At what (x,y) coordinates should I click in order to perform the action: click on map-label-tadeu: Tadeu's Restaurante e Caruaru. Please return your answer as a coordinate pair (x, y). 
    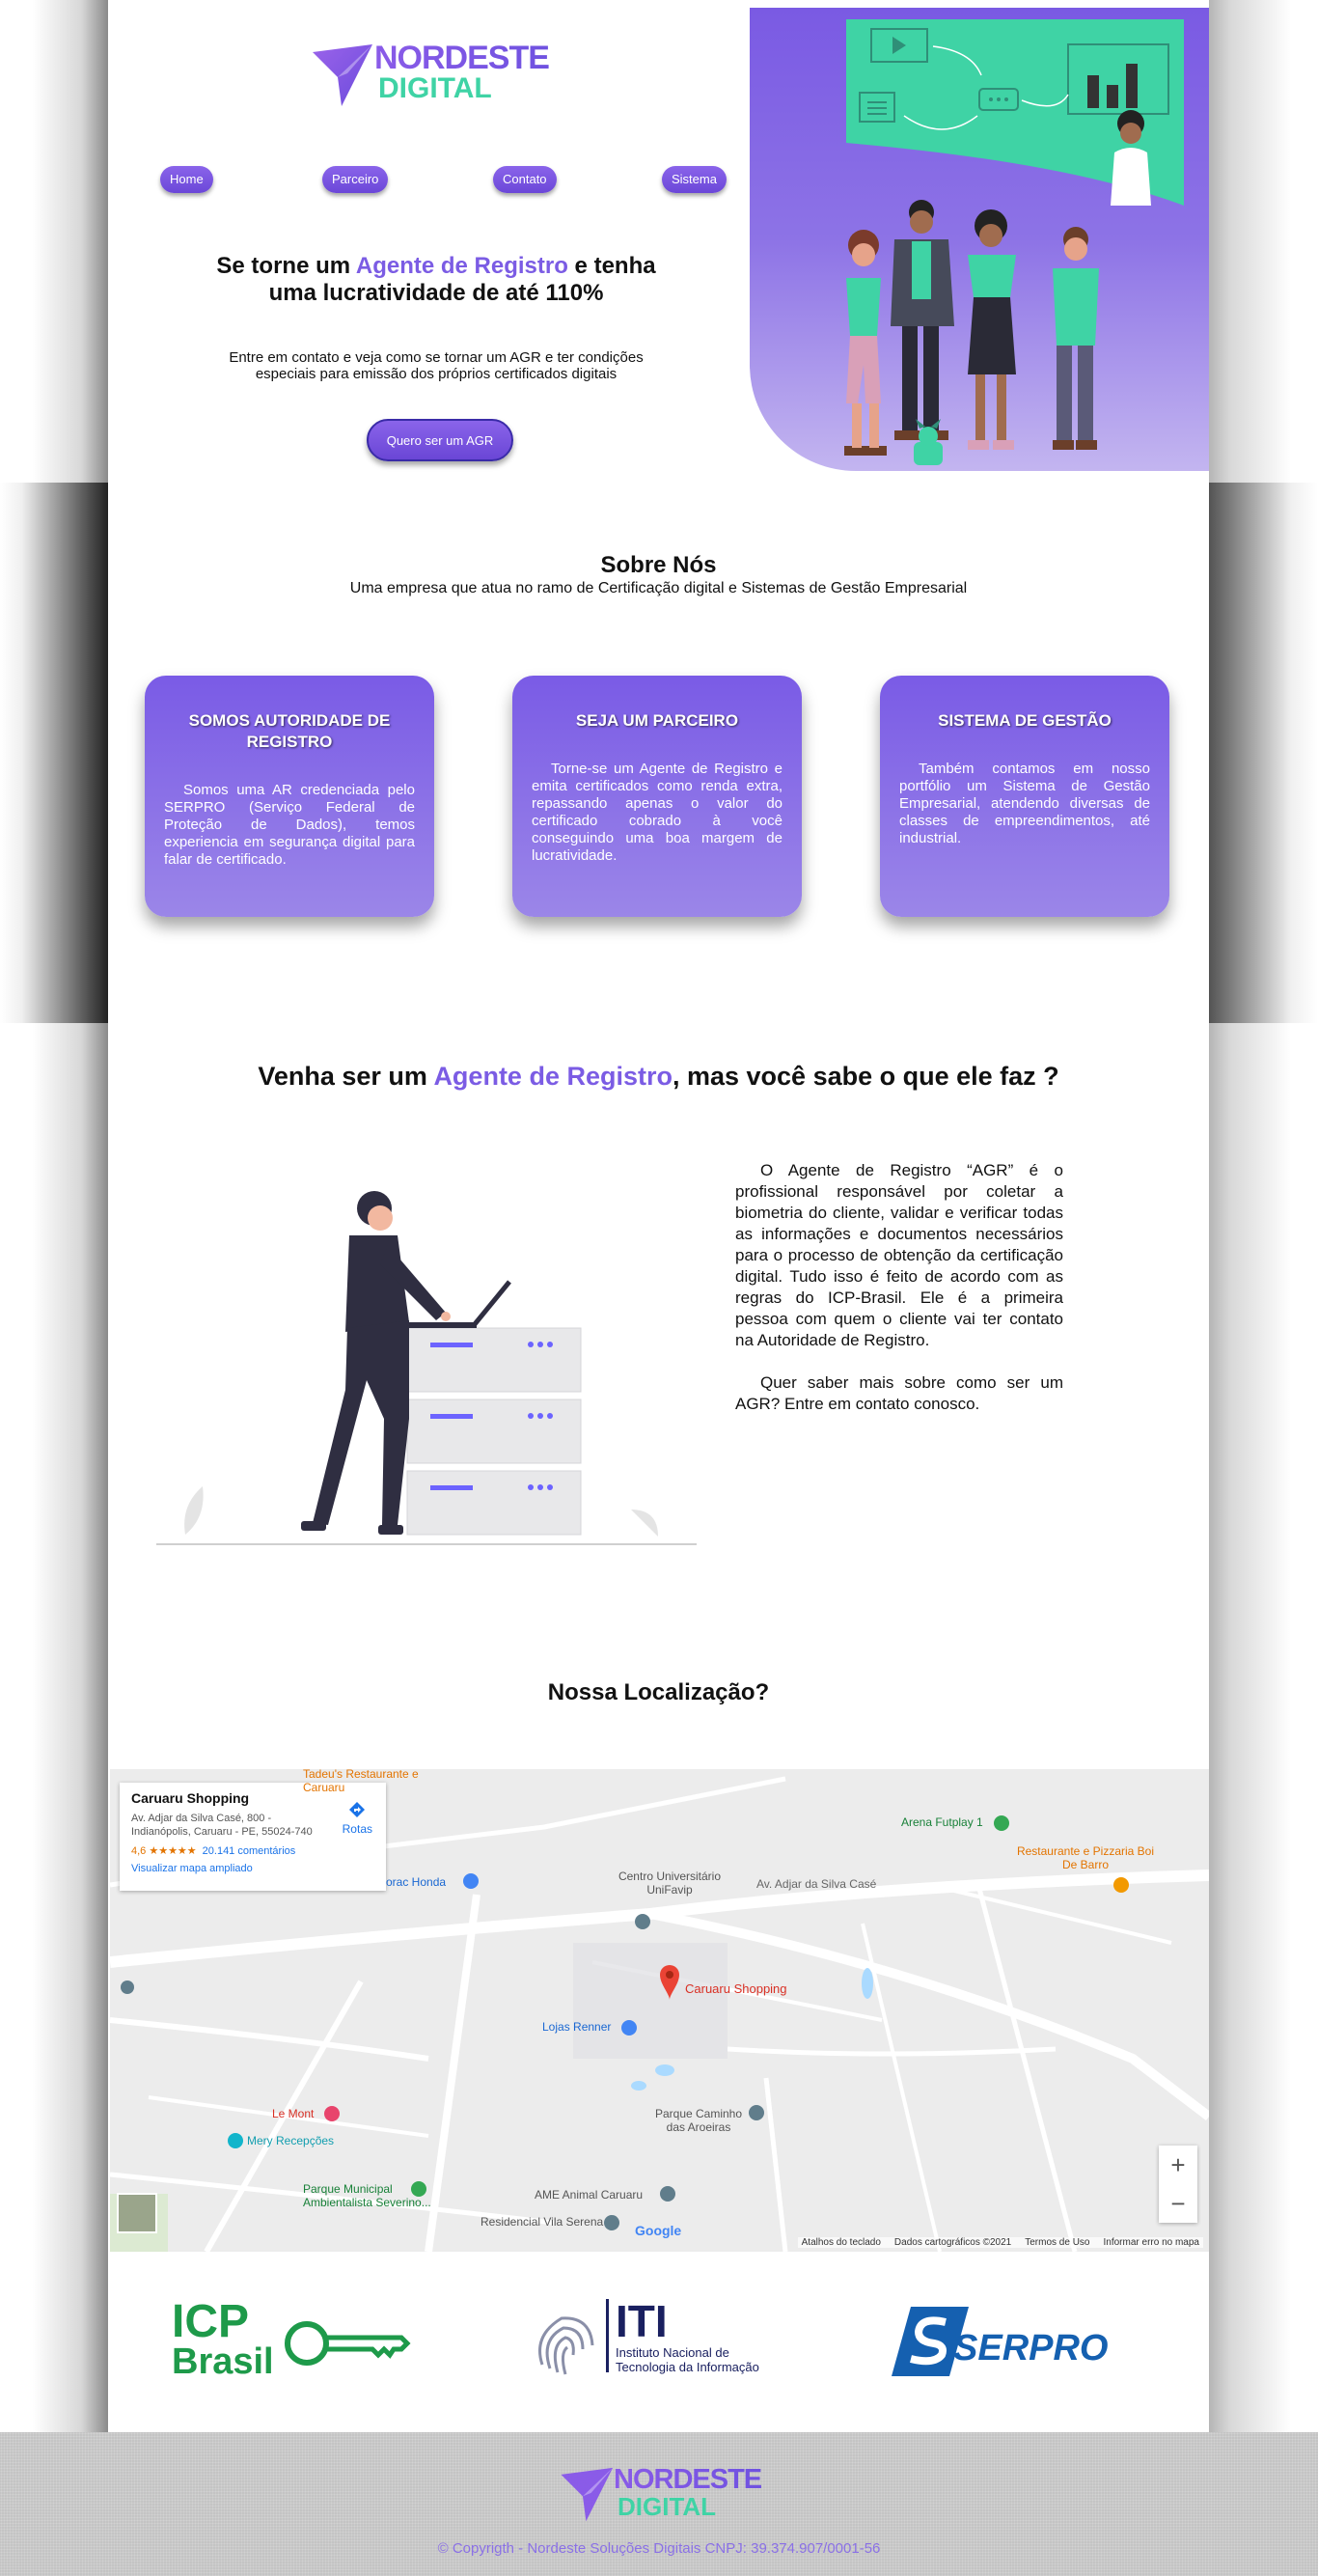
    Looking at the image, I should click on (361, 1781).